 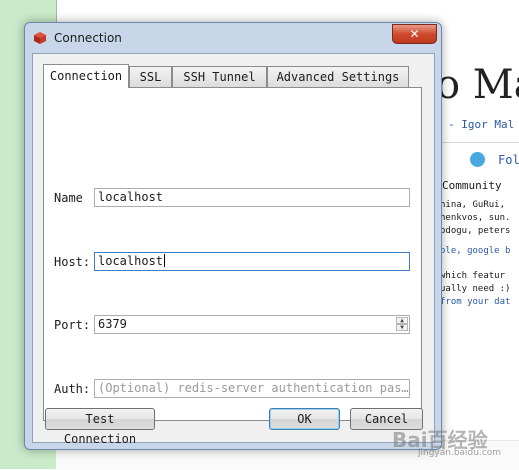 I want to click on background-text-line: ually need :), so click(x=475, y=289).